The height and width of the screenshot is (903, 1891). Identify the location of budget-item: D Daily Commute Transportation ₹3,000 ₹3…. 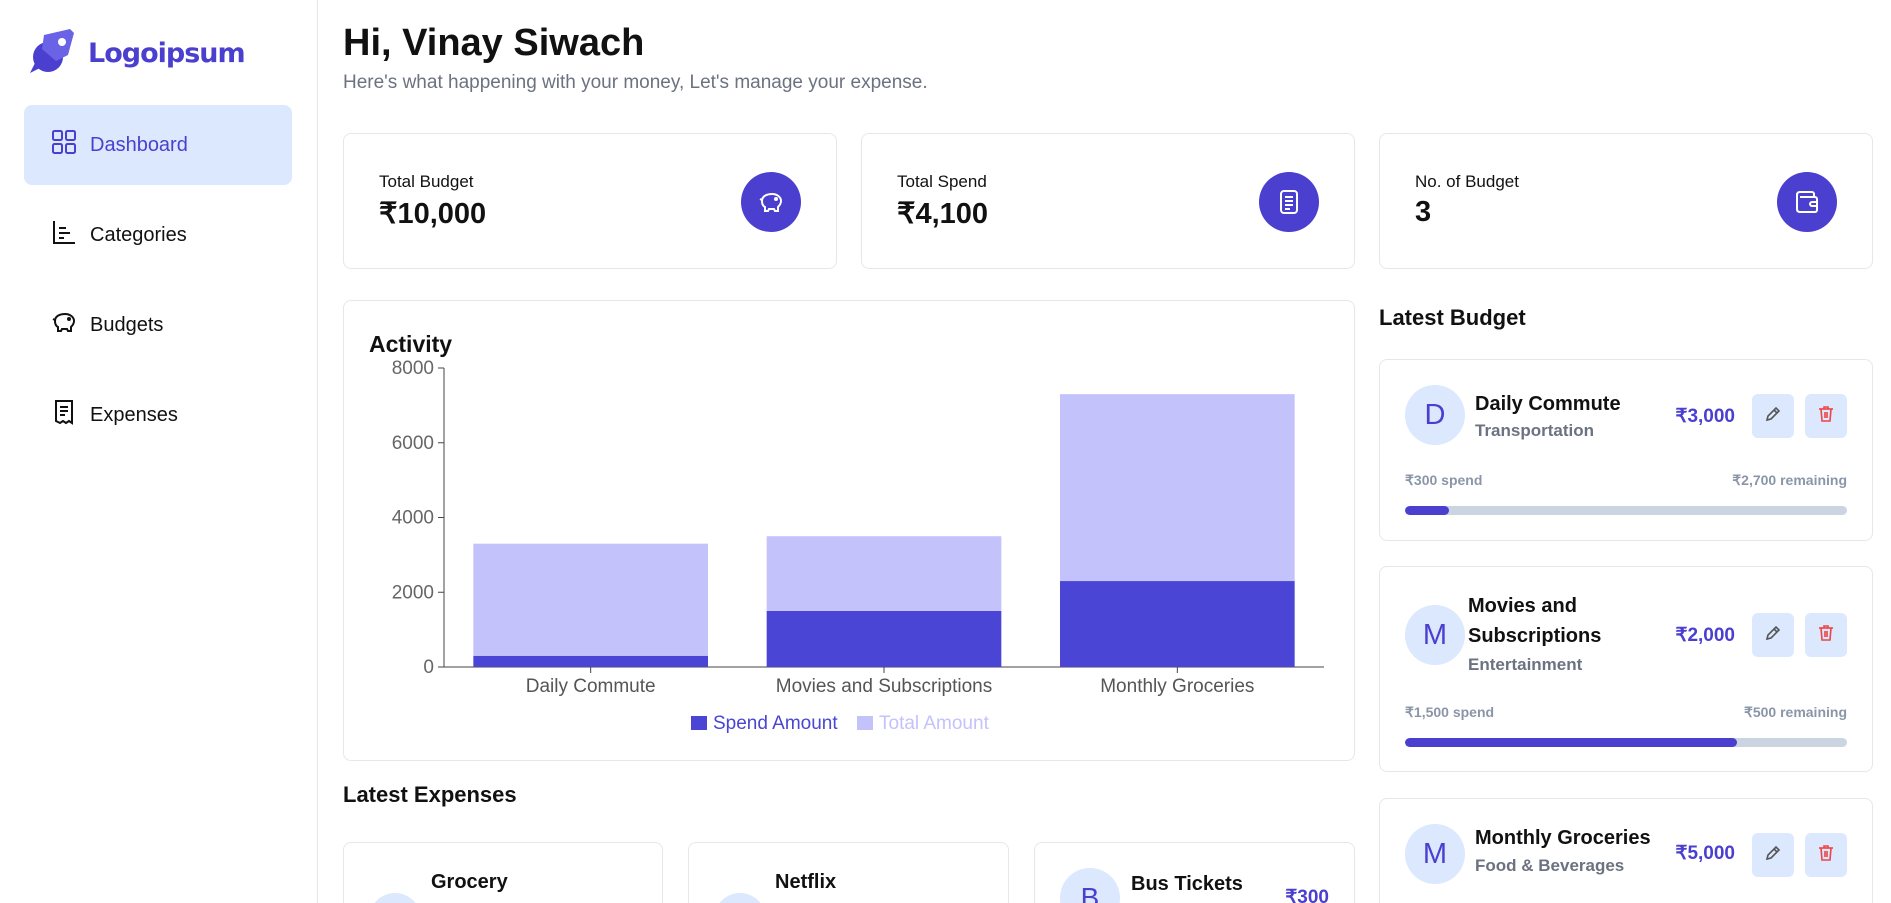
(1626, 450).